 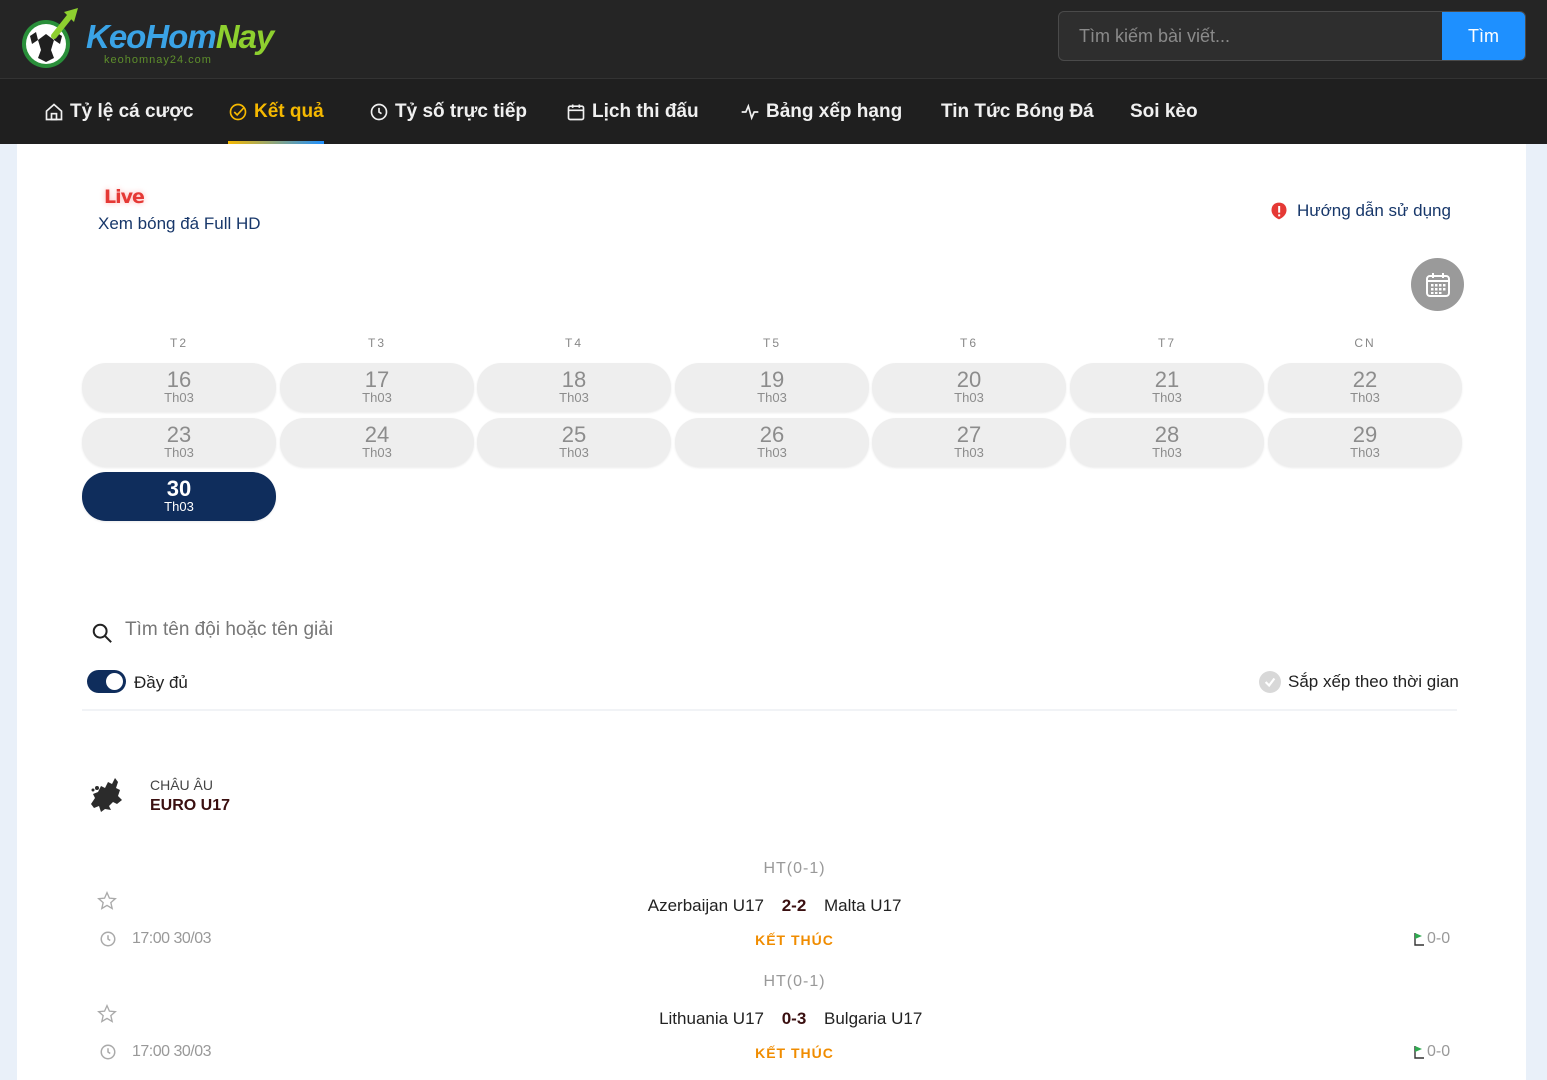 What do you see at coordinates (632, 112) in the screenshot?
I see `nav-item-schedule: Lịch thi đấu` at bounding box center [632, 112].